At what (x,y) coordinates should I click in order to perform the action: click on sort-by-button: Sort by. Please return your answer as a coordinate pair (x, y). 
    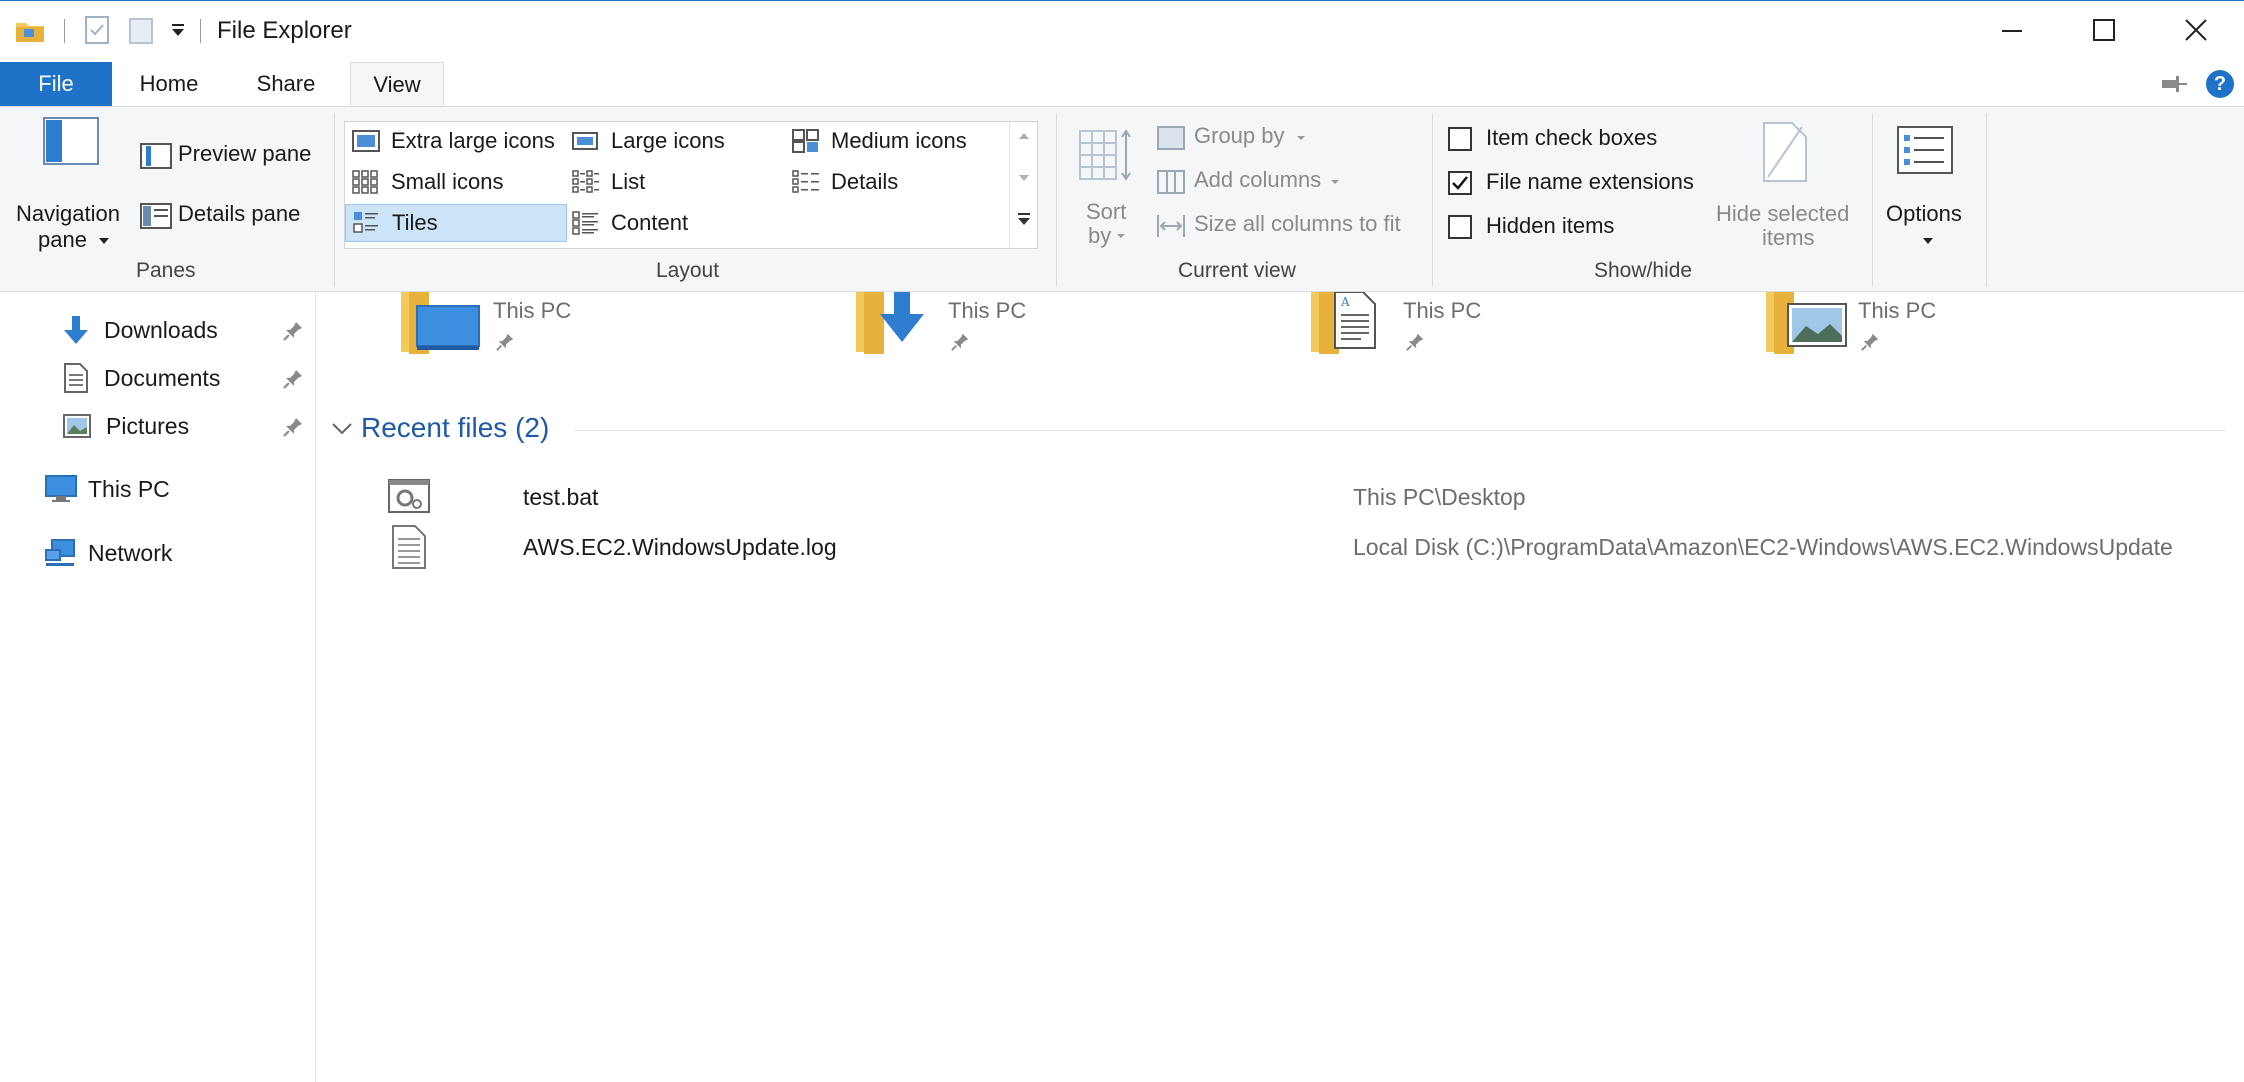
    Looking at the image, I should click on (1105, 188).